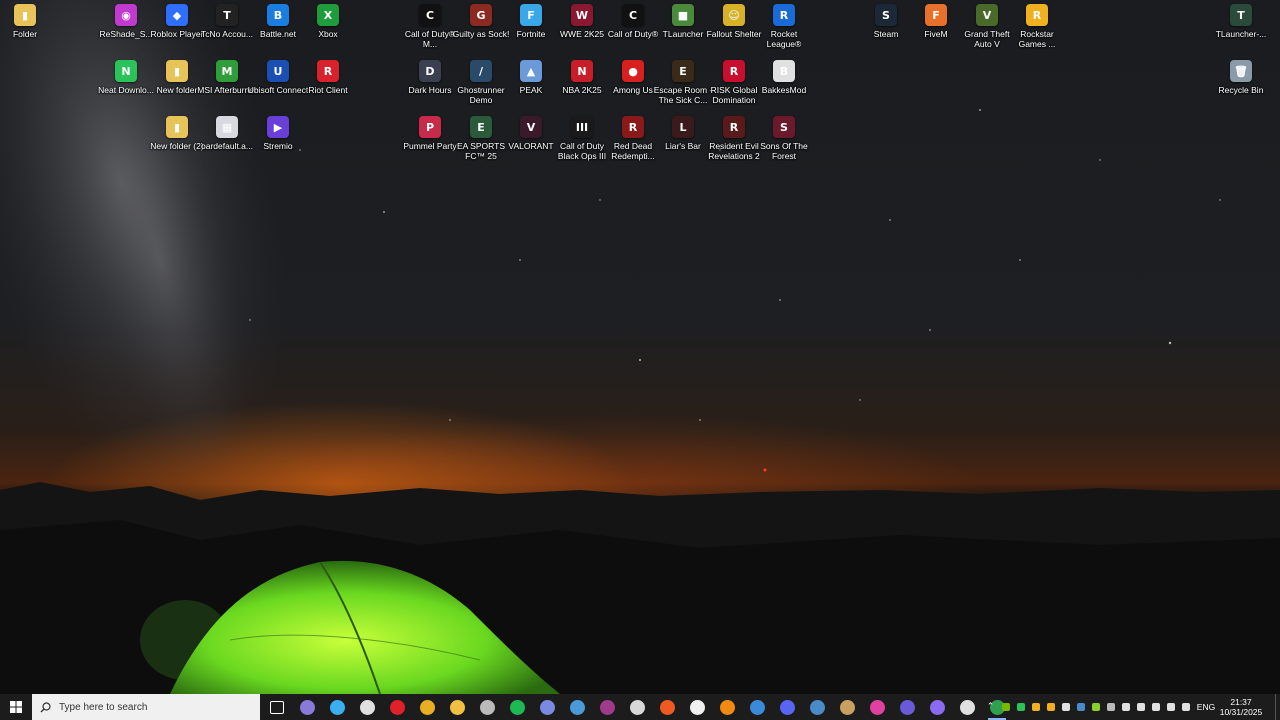 The height and width of the screenshot is (720, 1280). I want to click on desktop-icon: 🗑 Recycle Bin, so click(1241, 83).